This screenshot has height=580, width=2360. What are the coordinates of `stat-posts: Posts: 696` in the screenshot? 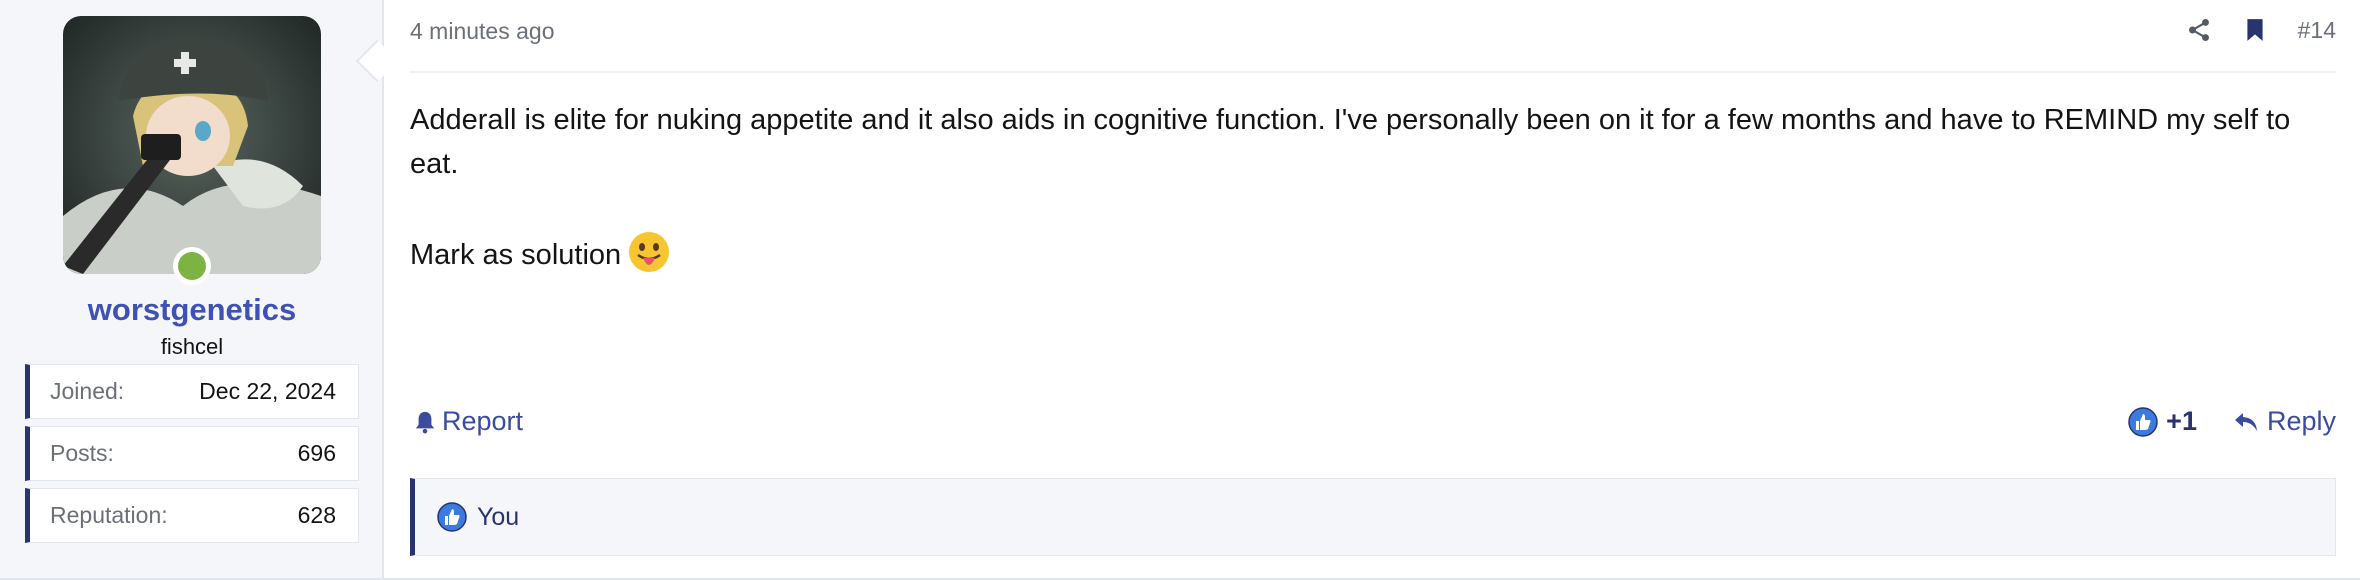 It's located at (192, 453).